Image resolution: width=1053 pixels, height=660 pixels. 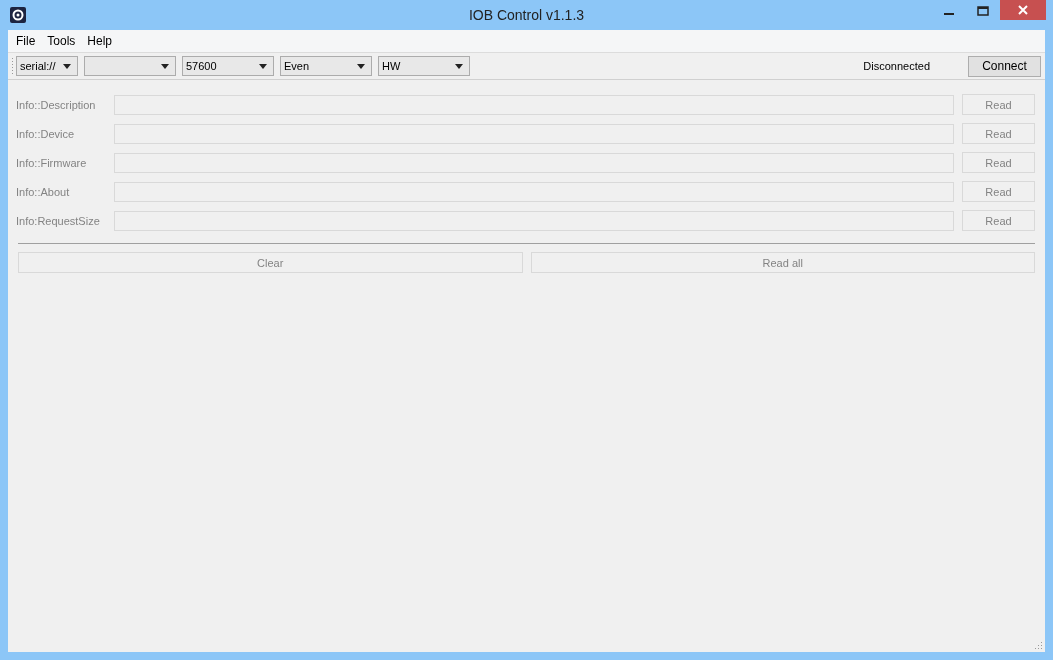 I want to click on dropdown: HW, so click(x=424, y=66).